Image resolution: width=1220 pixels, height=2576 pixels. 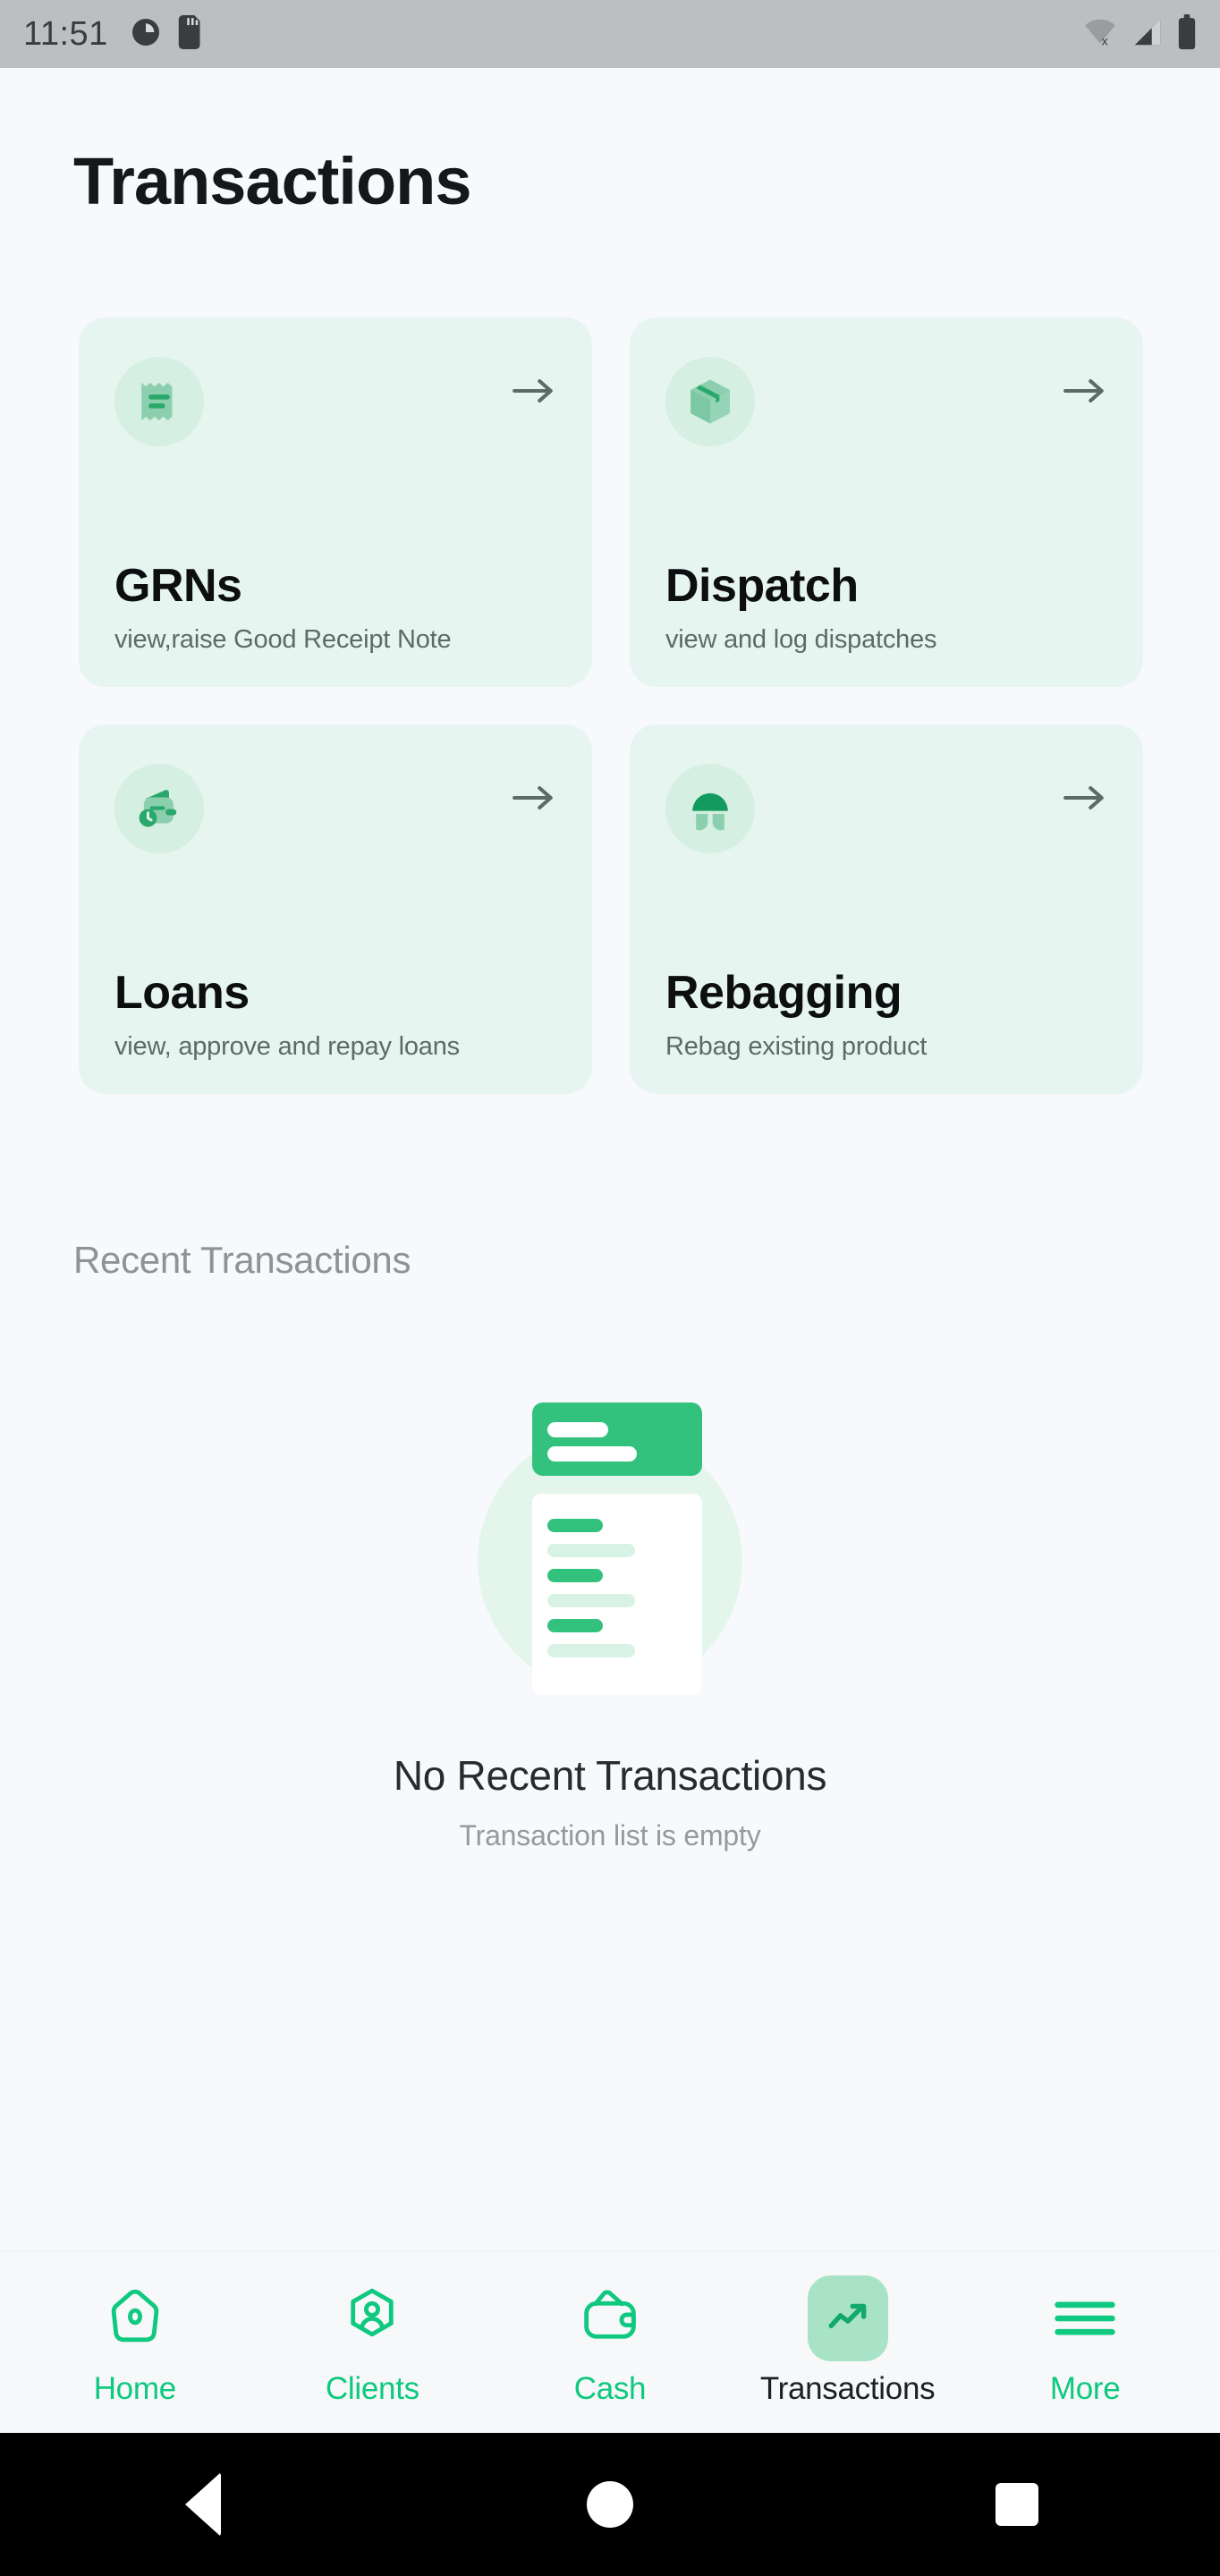 What do you see at coordinates (886, 502) in the screenshot?
I see `action-card-dispatch: Dispatch view and log dispatches` at bounding box center [886, 502].